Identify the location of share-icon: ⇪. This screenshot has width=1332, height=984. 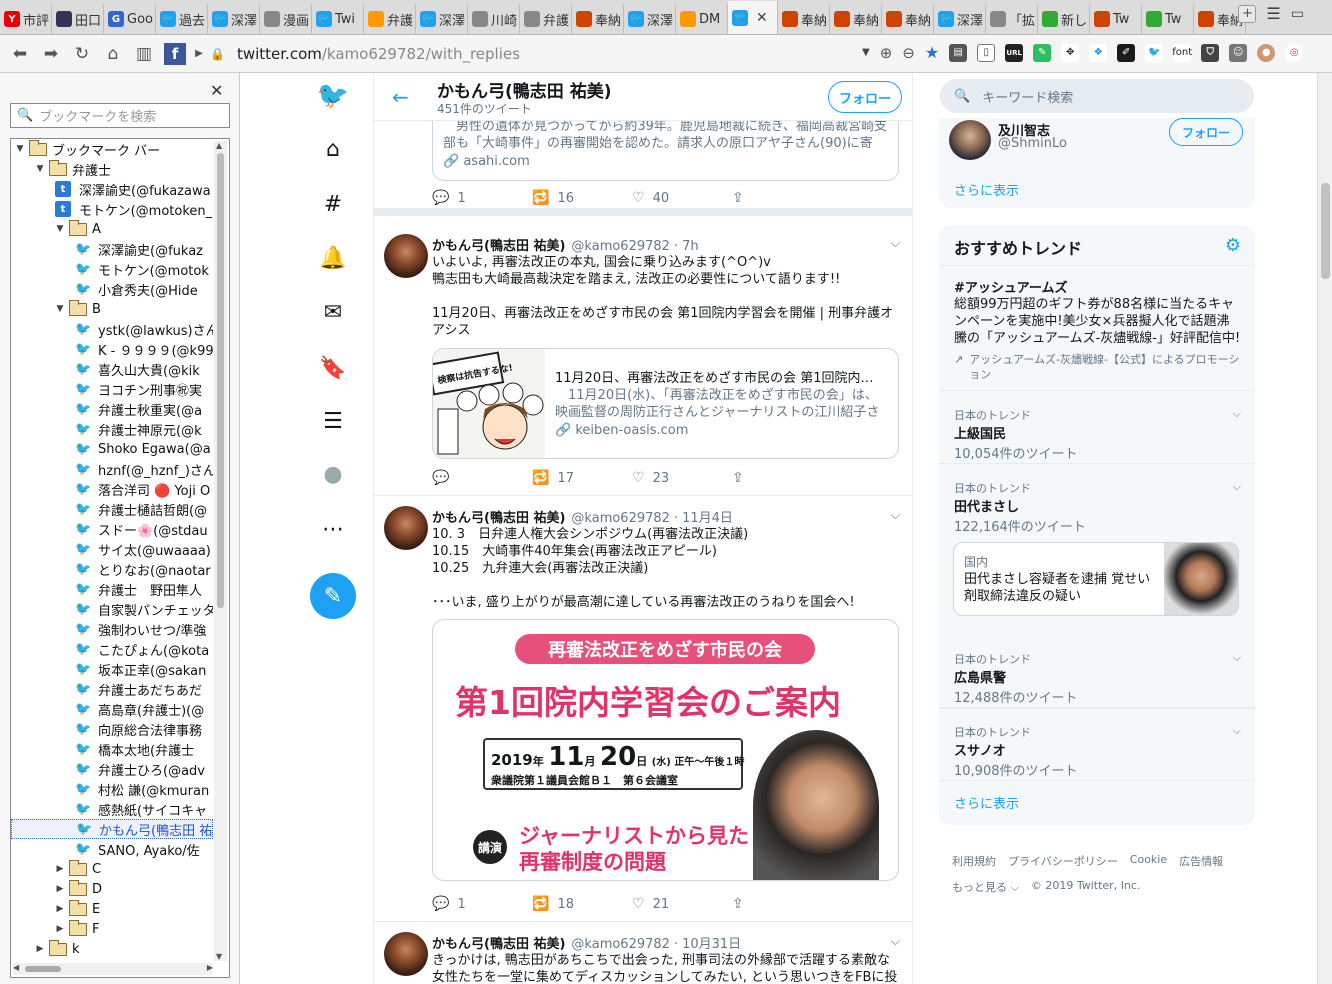
(738, 198).